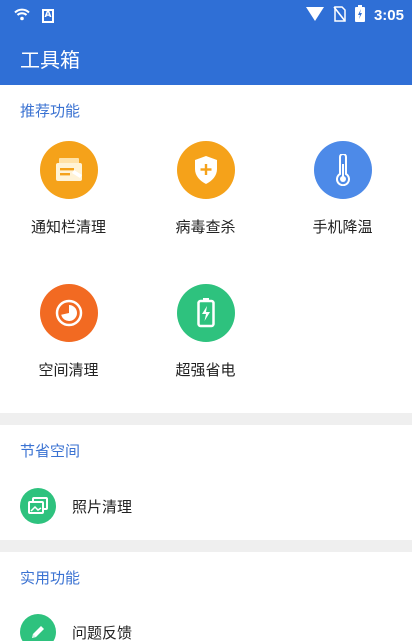  I want to click on tile-label: 通知栏清理, so click(68, 227).